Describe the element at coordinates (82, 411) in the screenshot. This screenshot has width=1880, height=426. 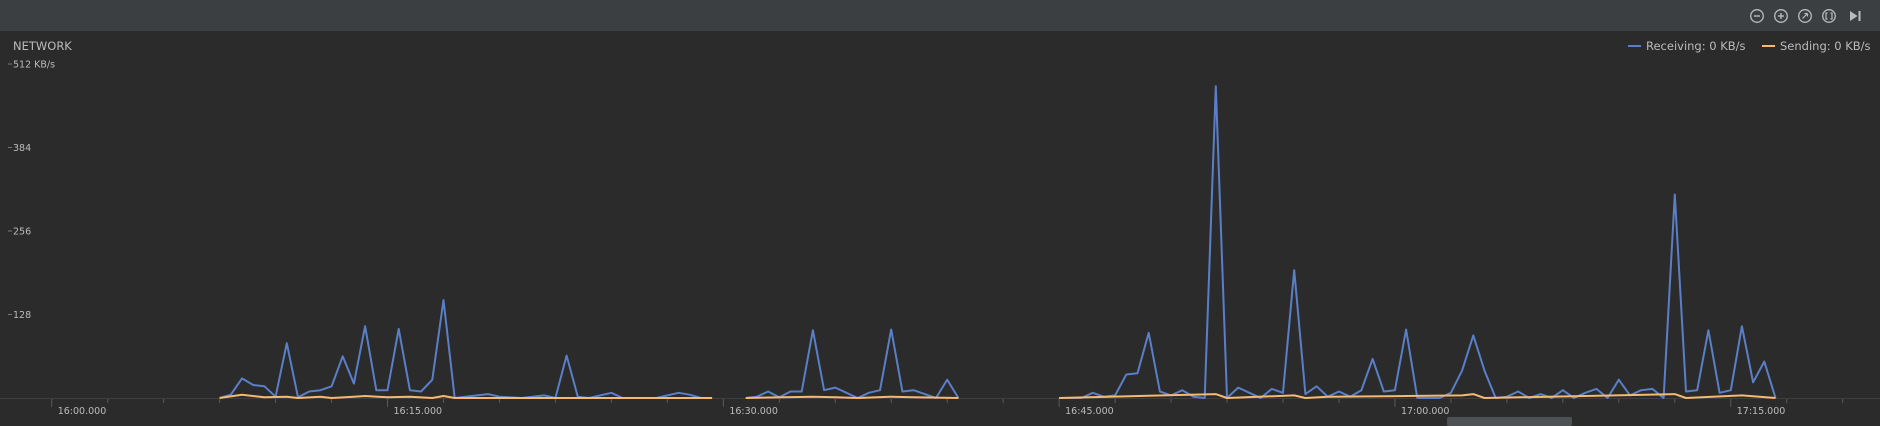
I see `x-tick-label-0: 16:00.000` at that location.